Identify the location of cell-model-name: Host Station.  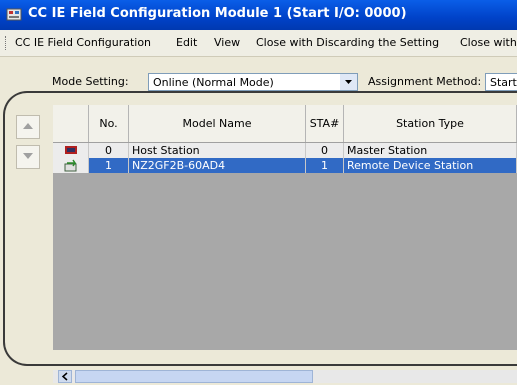
(217, 150).